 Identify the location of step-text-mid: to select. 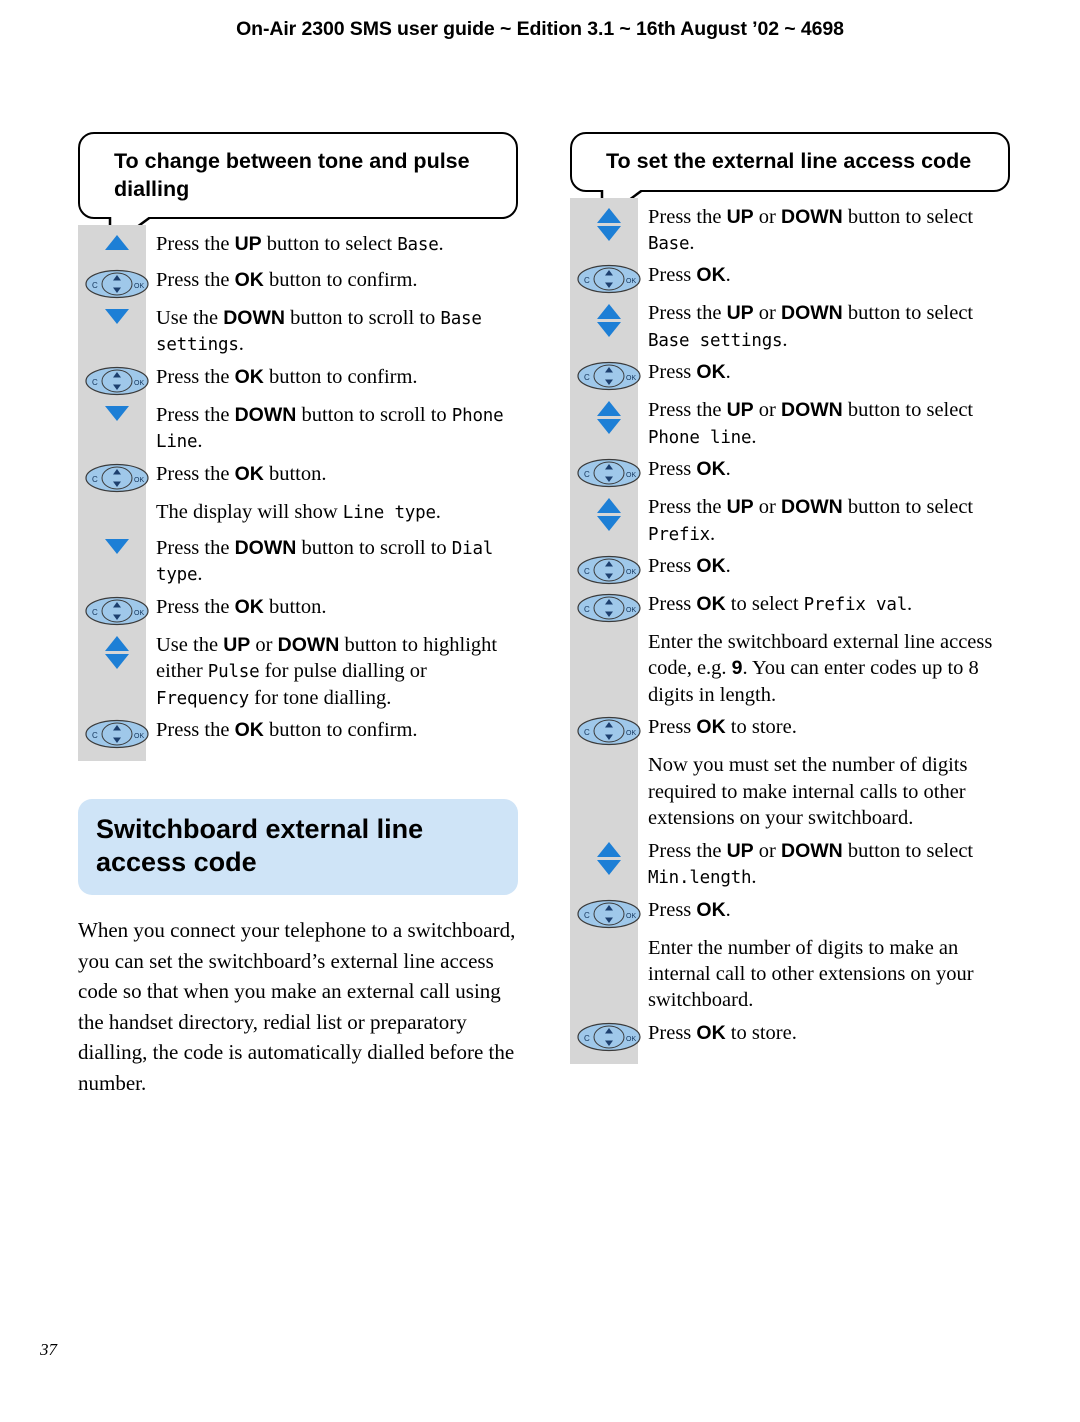
(764, 604).